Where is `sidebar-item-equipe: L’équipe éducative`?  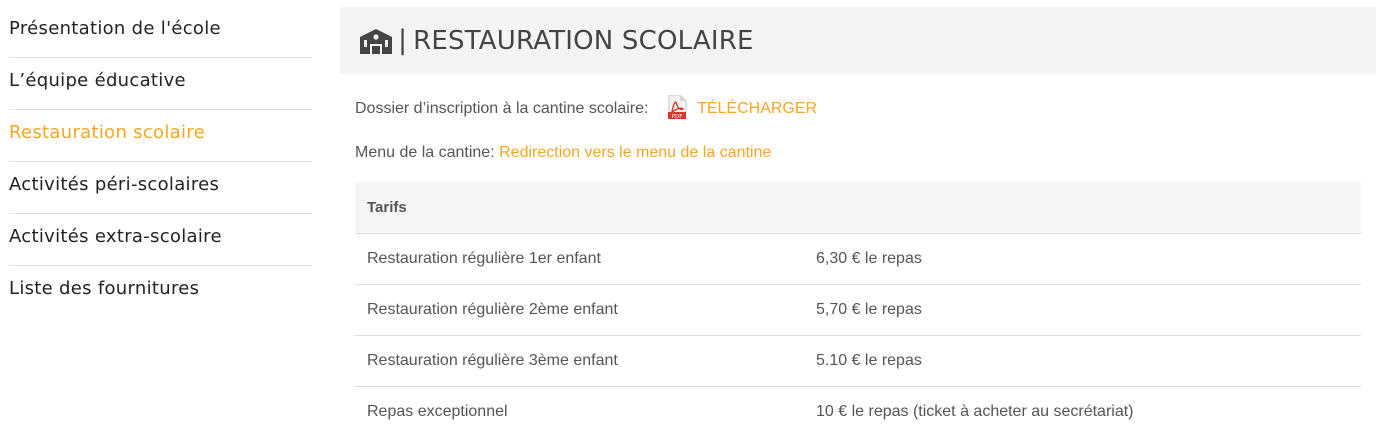 sidebar-item-equipe: L’équipe éducative is located at coordinates (160, 84).